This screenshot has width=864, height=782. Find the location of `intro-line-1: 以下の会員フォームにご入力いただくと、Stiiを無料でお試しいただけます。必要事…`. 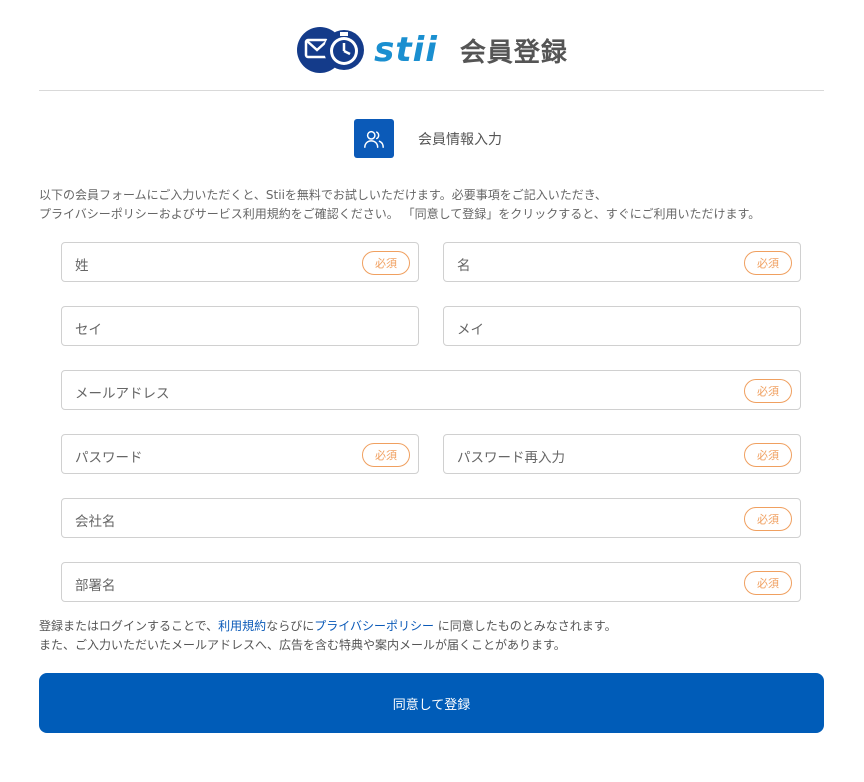

intro-line-1: 以下の会員フォームにご入力いただくと、Stiiを無料でお試しいただけます。必要事… is located at coordinates (323, 195).